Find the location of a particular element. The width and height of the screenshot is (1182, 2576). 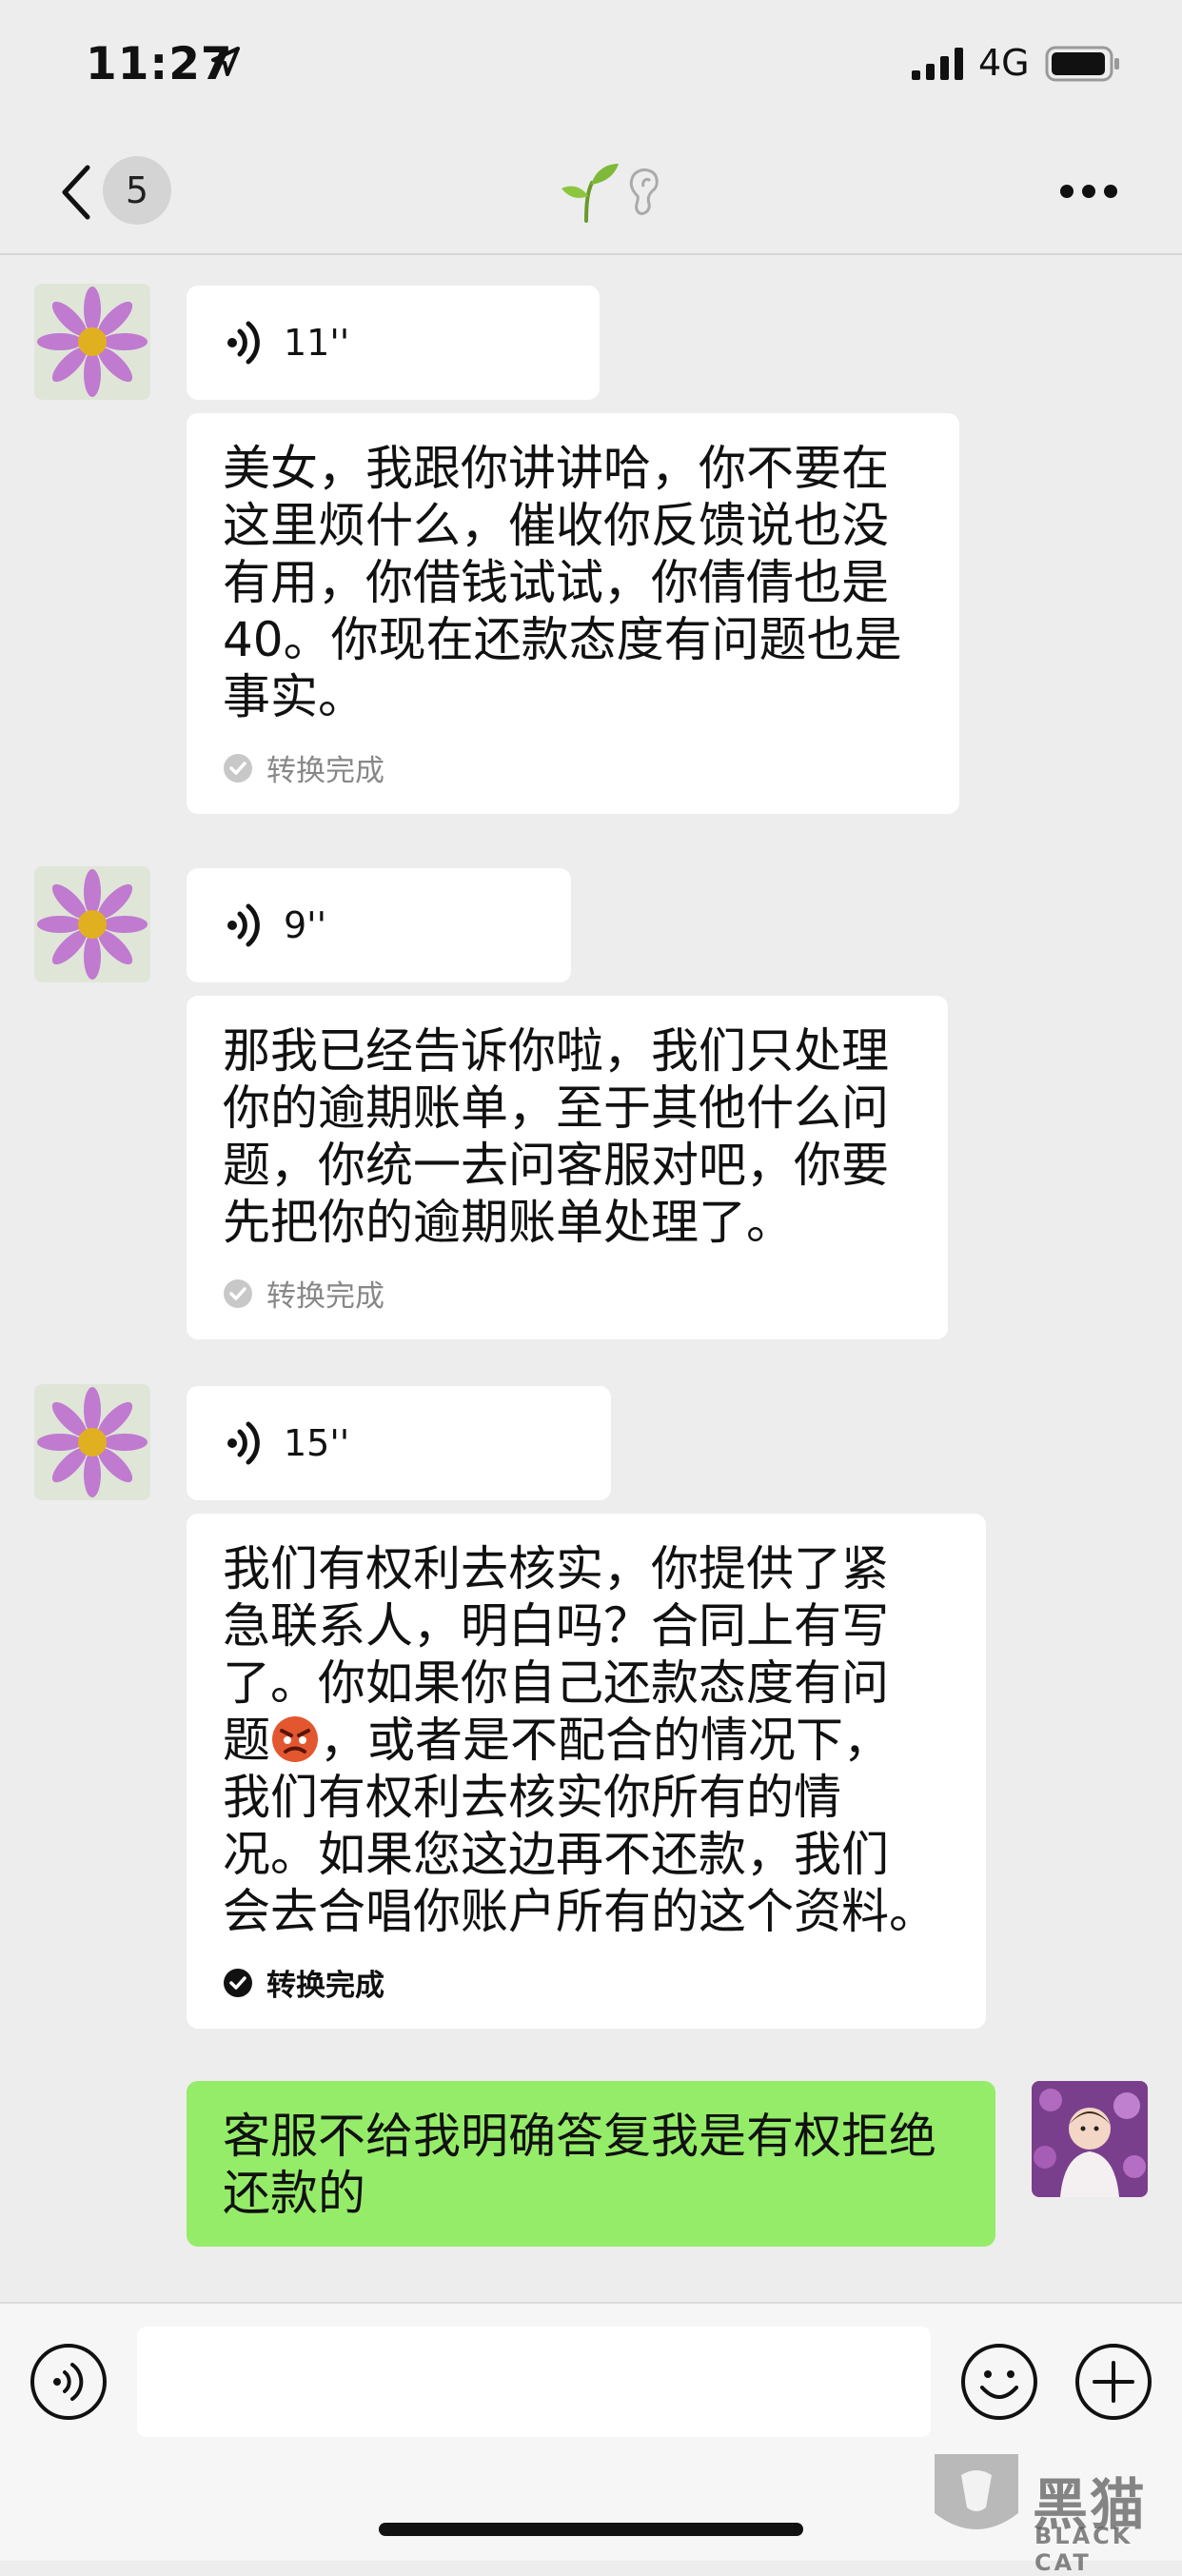

signal-icon is located at coordinates (937, 64).